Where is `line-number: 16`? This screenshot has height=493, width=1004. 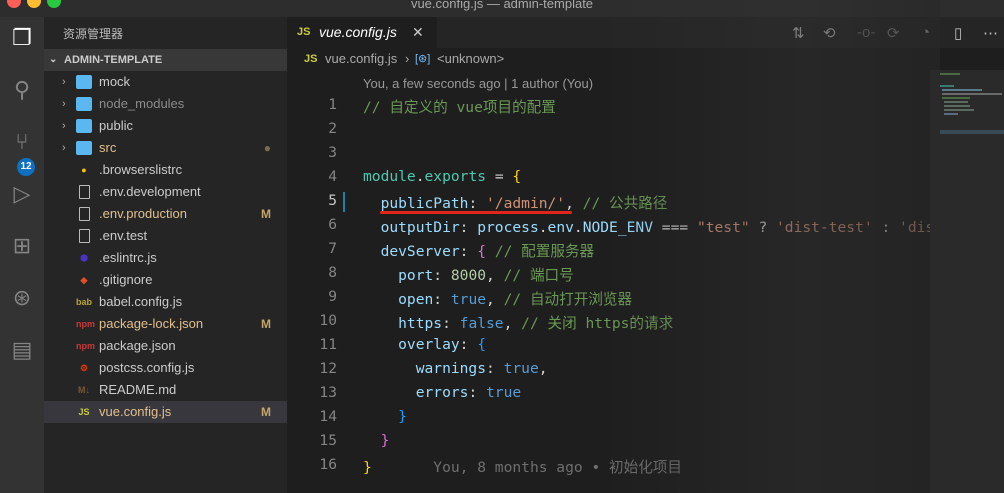
line-number: 16 is located at coordinates (328, 464).